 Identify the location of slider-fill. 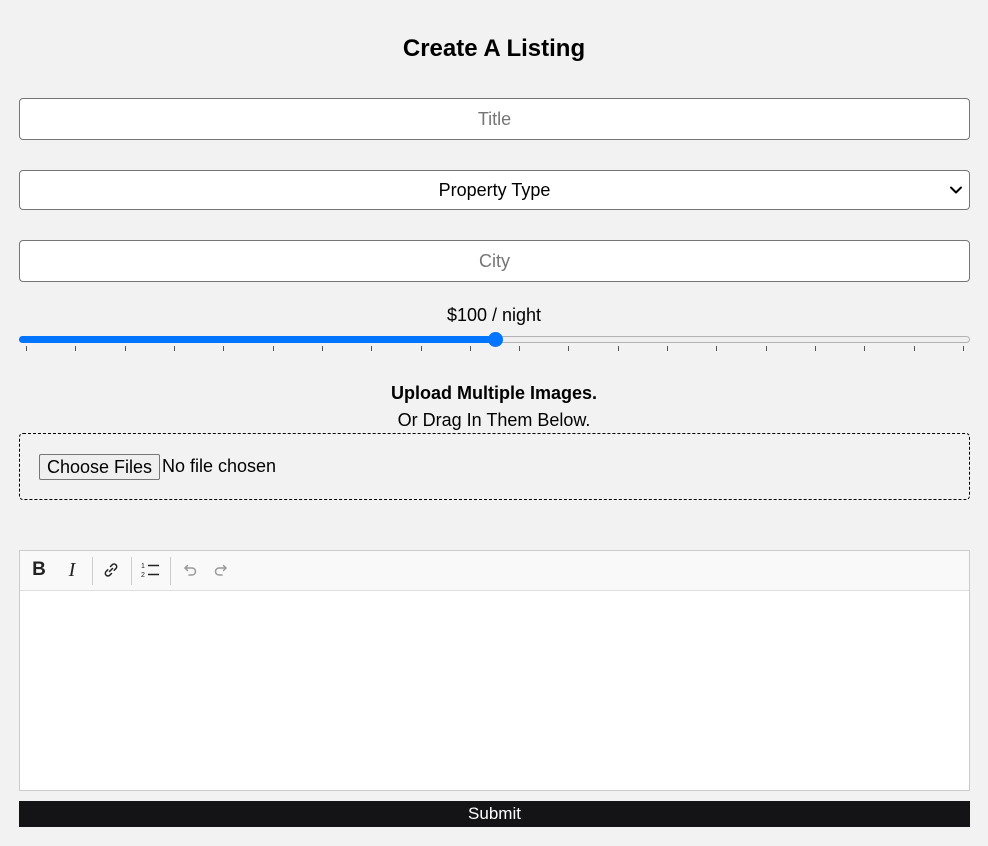
(257, 339).